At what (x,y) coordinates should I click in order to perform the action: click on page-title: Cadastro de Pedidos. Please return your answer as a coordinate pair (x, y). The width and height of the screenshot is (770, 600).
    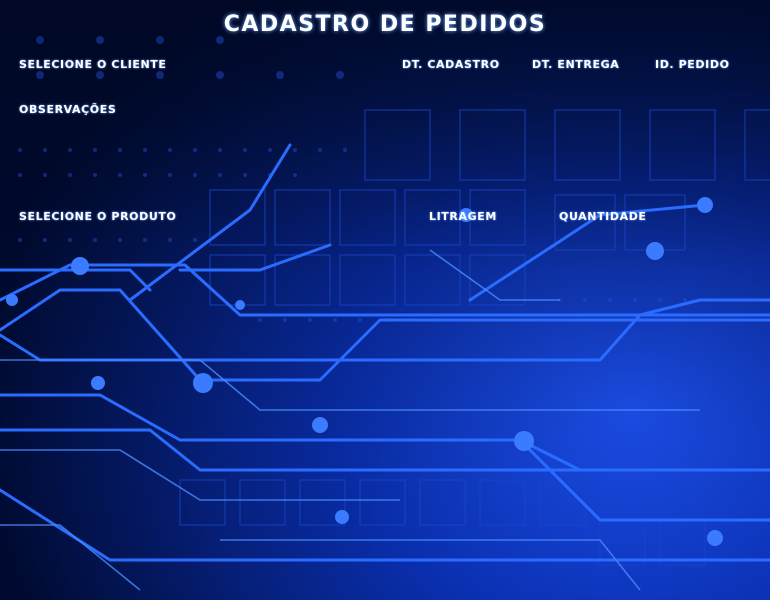
    Looking at the image, I should click on (385, 24).